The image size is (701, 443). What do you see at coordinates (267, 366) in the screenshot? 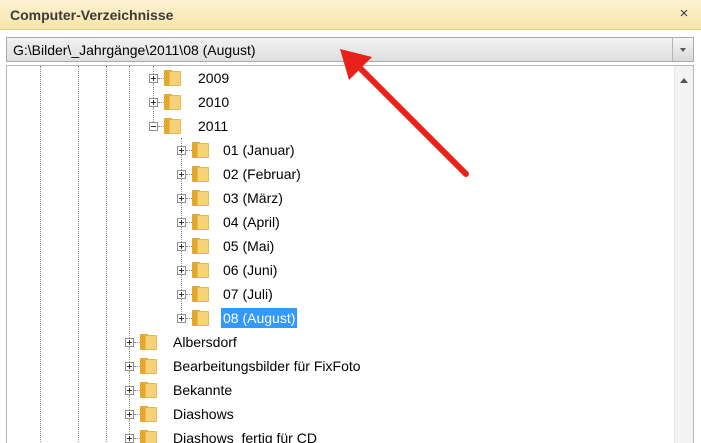
I see `folder-item: Bearbeitungsbilder für FixFoto` at bounding box center [267, 366].